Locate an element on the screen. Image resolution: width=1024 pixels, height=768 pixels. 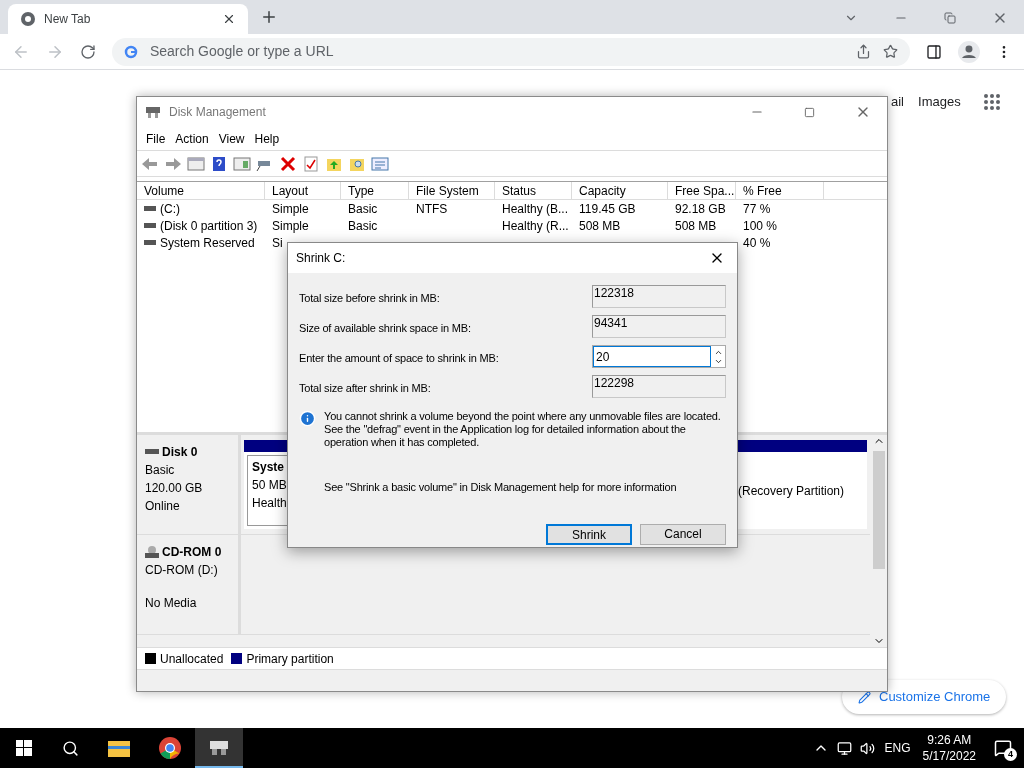
help-text: See "Shrink a basic volume" in Disk Management help for more information is located at coordinates (500, 487).